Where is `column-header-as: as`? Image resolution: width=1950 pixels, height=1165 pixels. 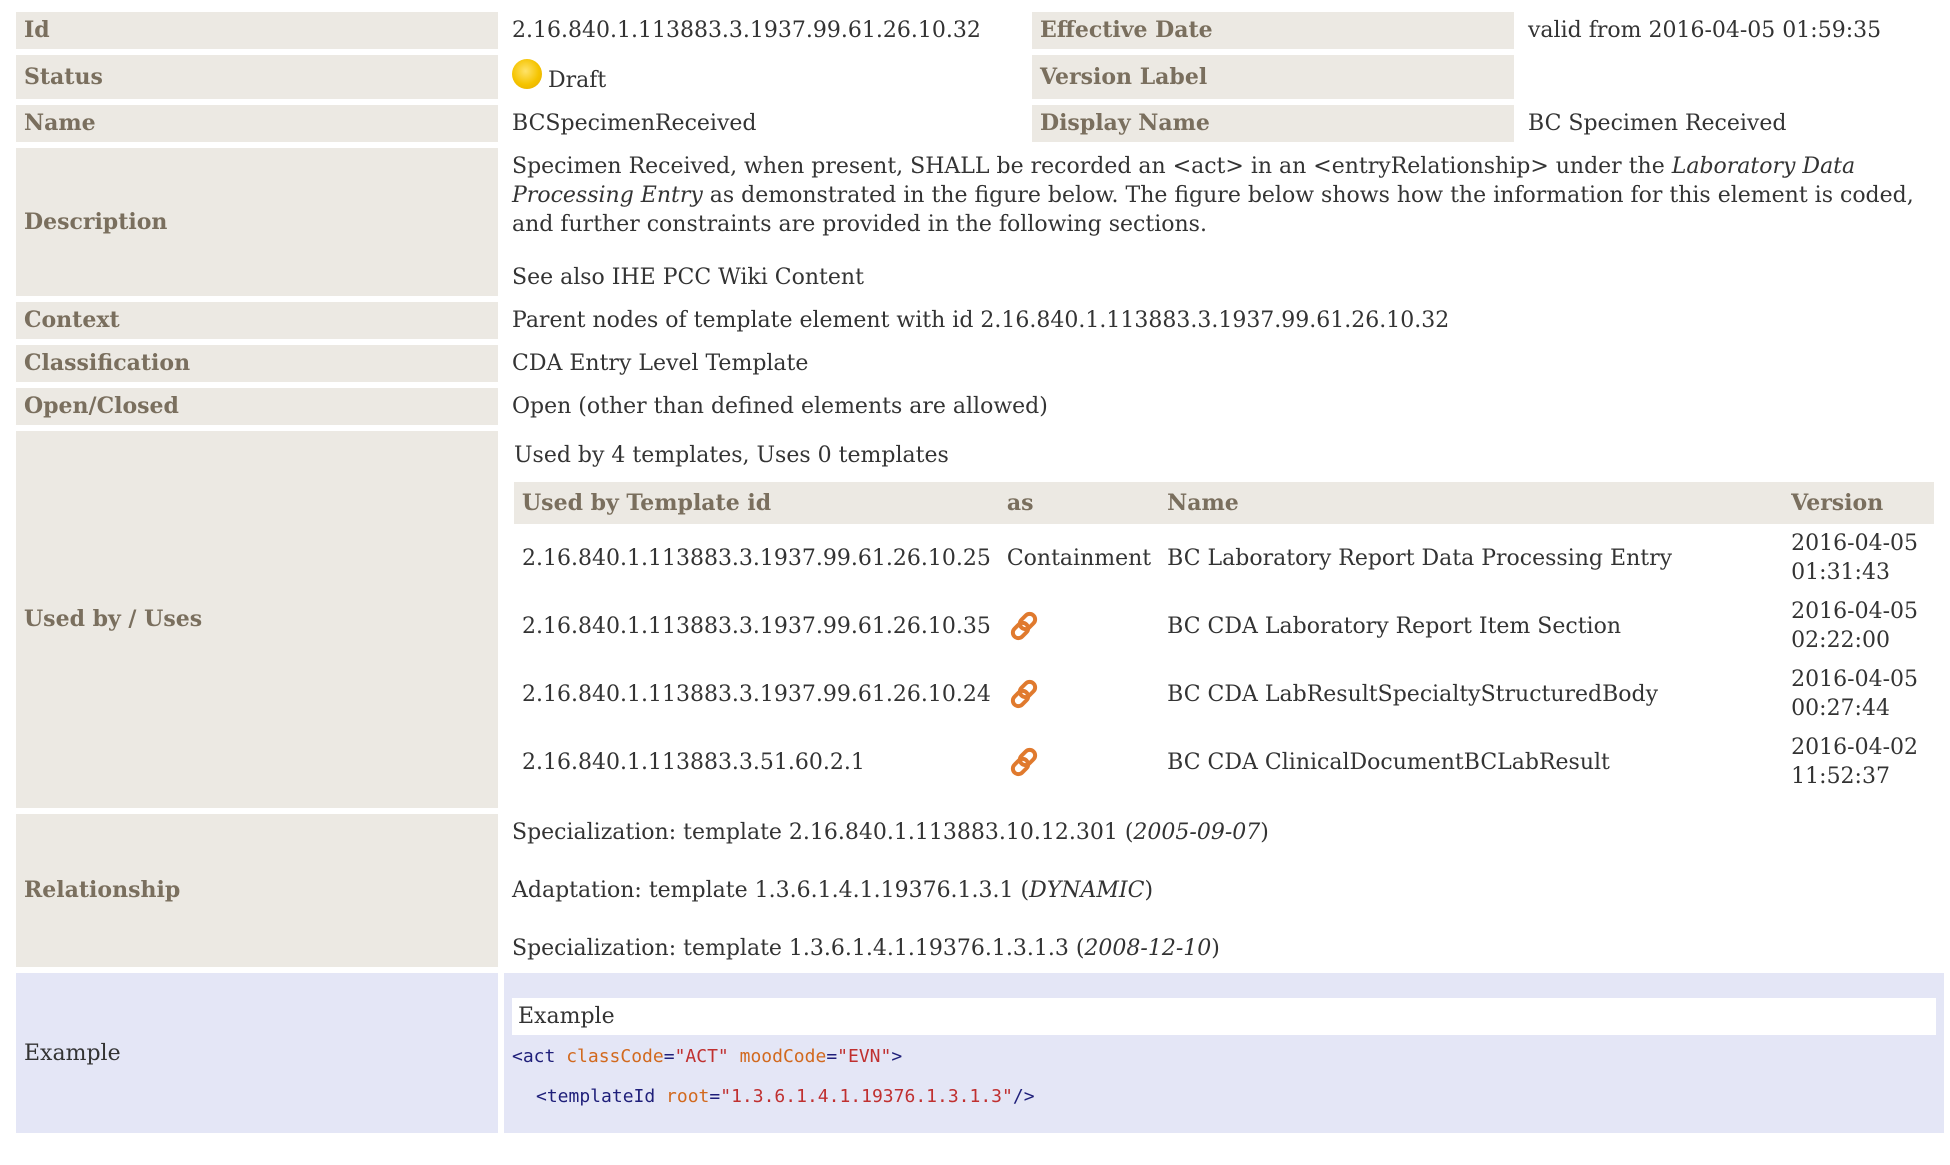 column-header-as: as is located at coordinates (1079, 503).